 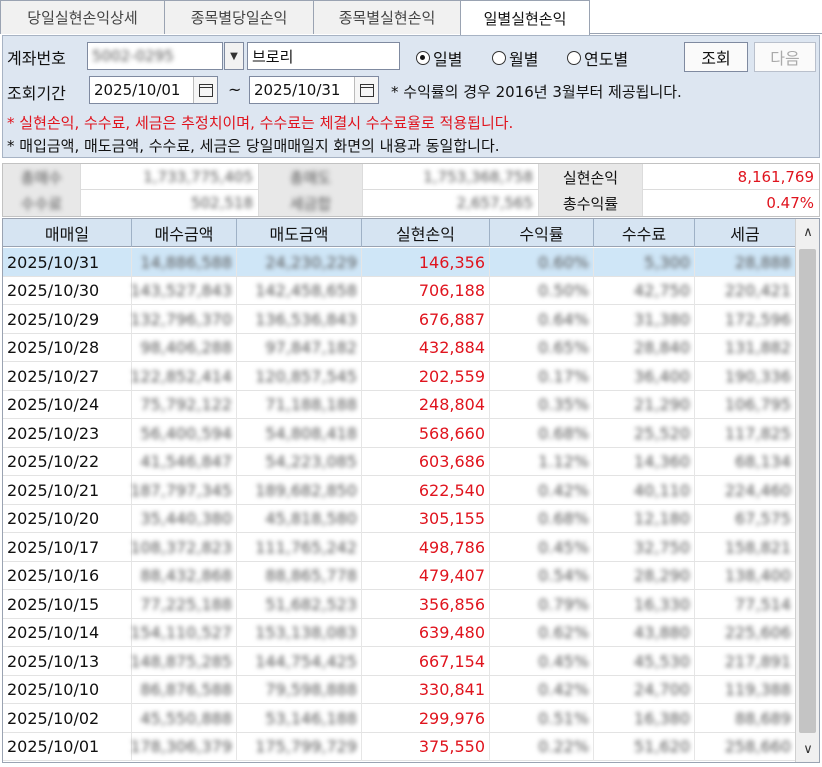 I want to click on column-header-sell-amount: 매도금액, so click(x=299, y=233).